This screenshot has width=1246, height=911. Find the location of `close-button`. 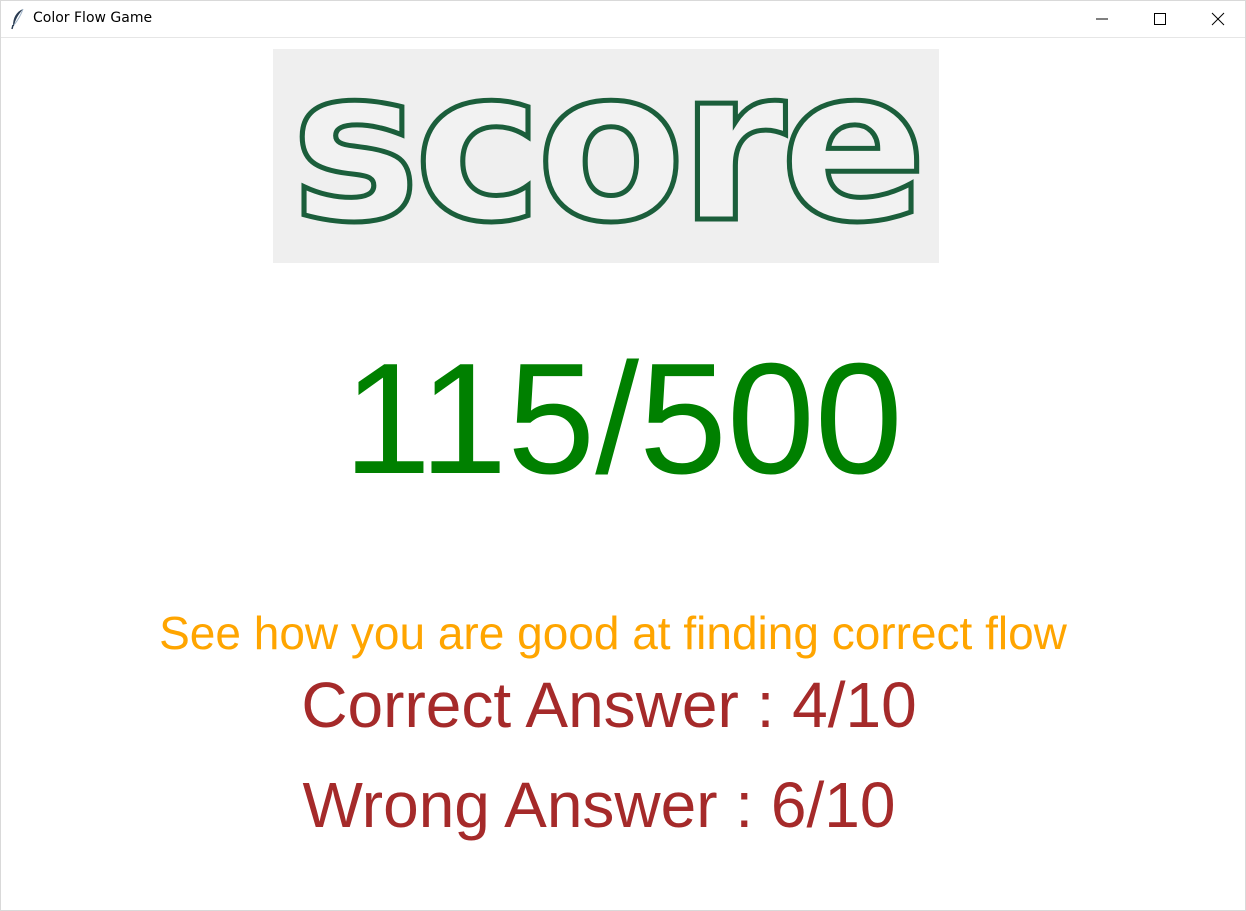

close-button is located at coordinates (1217, 19).